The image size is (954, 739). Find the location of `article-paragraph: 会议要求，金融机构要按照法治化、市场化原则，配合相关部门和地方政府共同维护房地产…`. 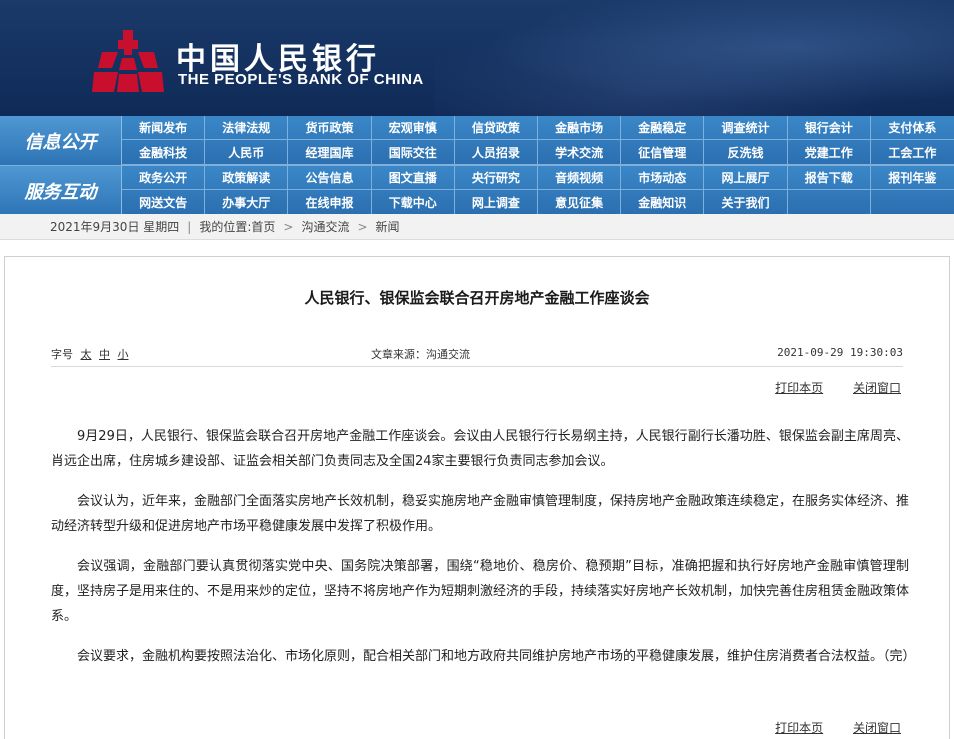

article-paragraph: 会议要求，金融机构要按照法治化、市场化原则，配合相关部门和地方政府共同维护房地产… is located at coordinates (496, 656).